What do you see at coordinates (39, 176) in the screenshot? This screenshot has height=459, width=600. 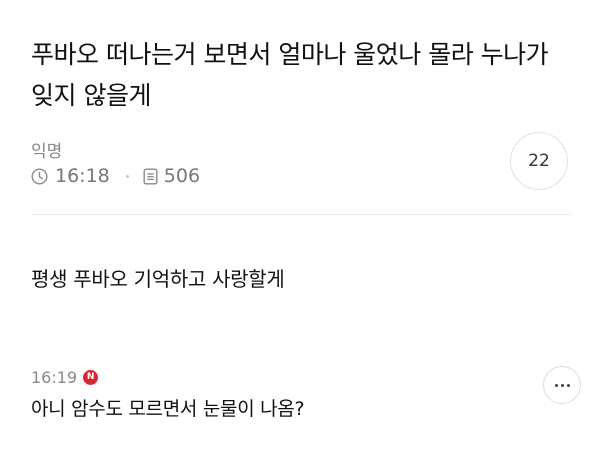 I see `clock-icon` at bounding box center [39, 176].